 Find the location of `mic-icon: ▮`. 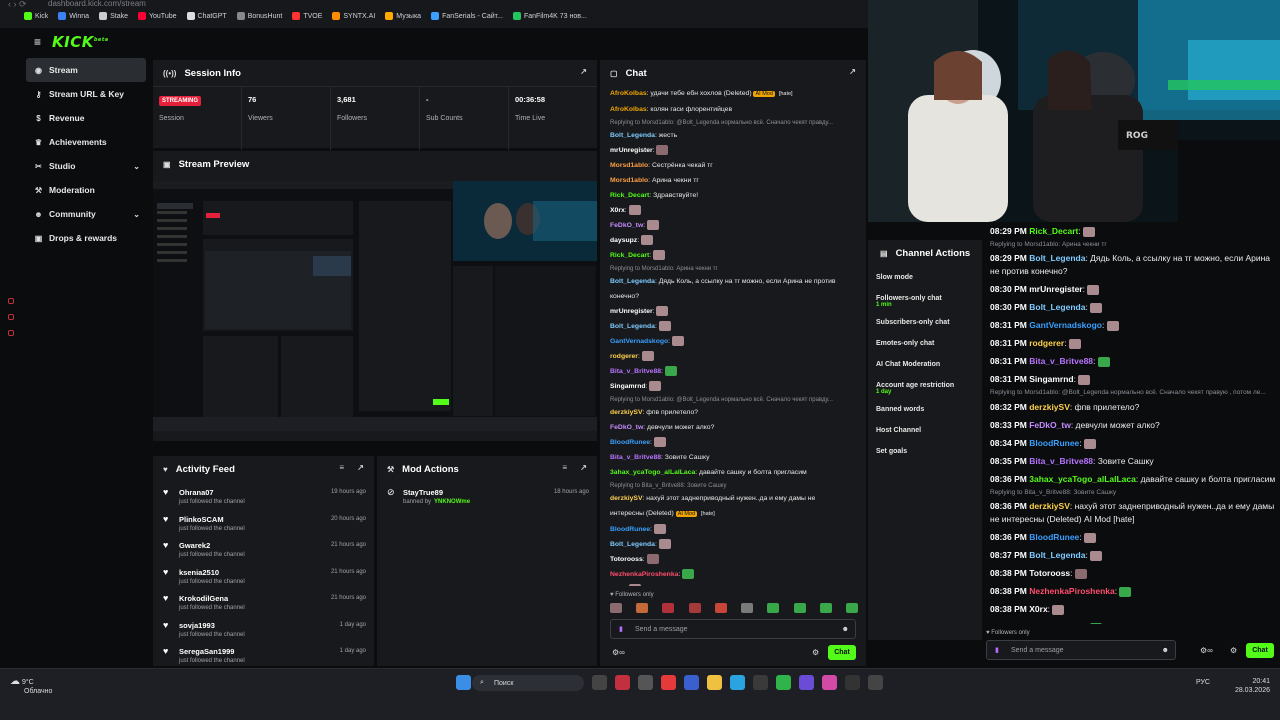

mic-icon: ▮ is located at coordinates (997, 650).